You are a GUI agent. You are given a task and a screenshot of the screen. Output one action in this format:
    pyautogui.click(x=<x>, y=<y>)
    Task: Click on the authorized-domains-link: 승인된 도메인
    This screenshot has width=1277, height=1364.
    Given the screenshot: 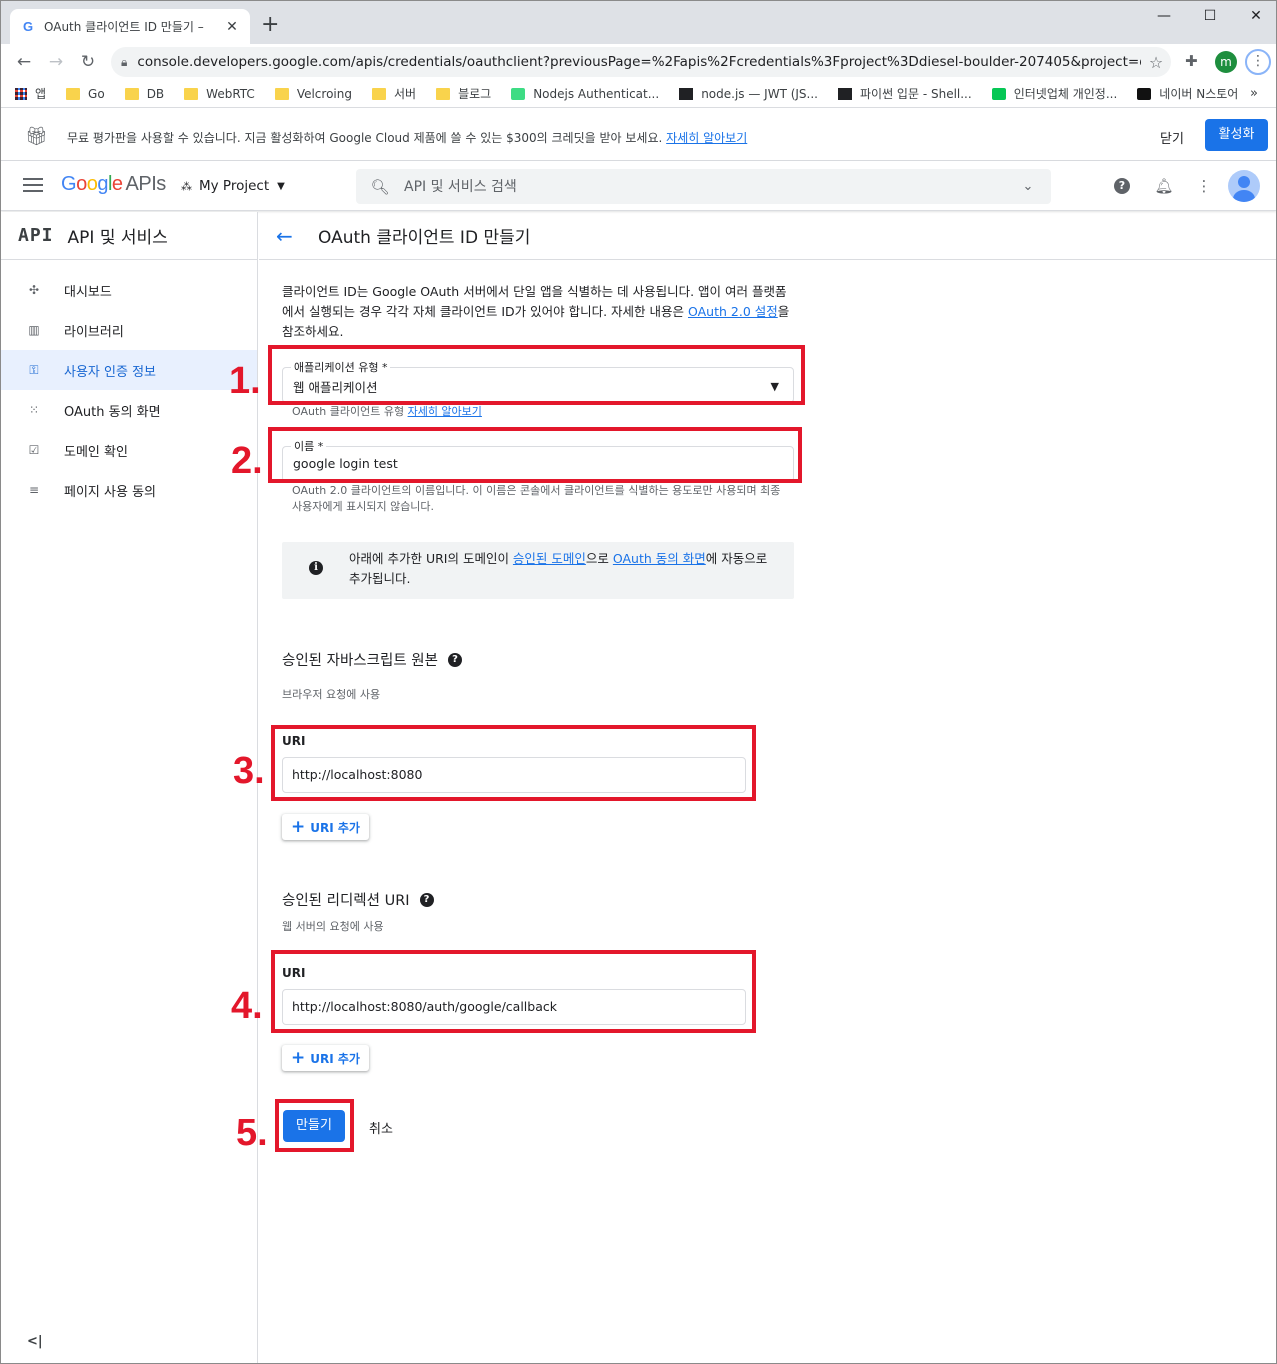 What is the action you would take?
    pyautogui.click(x=549, y=558)
    